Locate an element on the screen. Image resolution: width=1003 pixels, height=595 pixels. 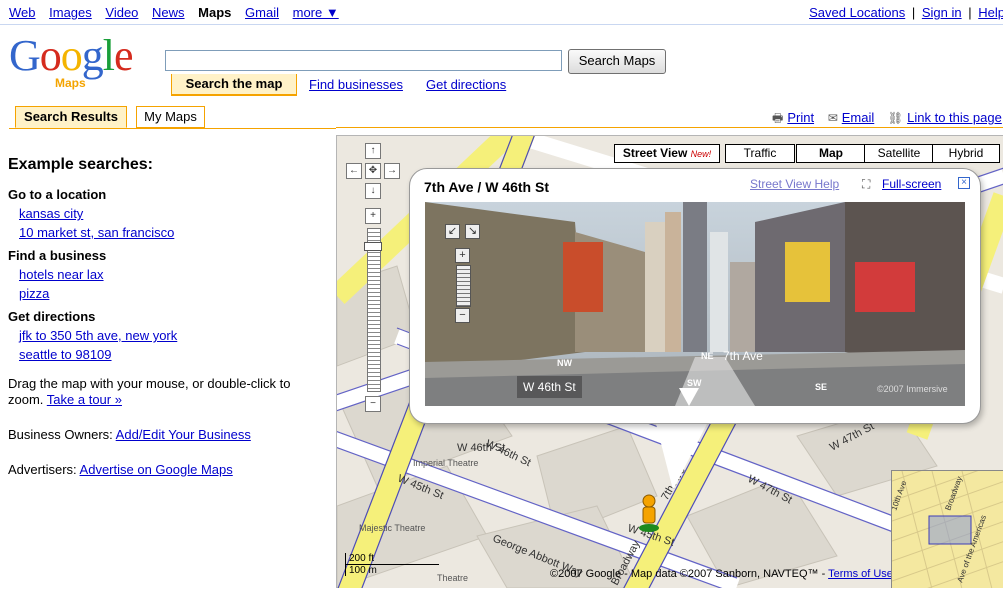
poi-label: Theatre is located at coordinates (452, 578).